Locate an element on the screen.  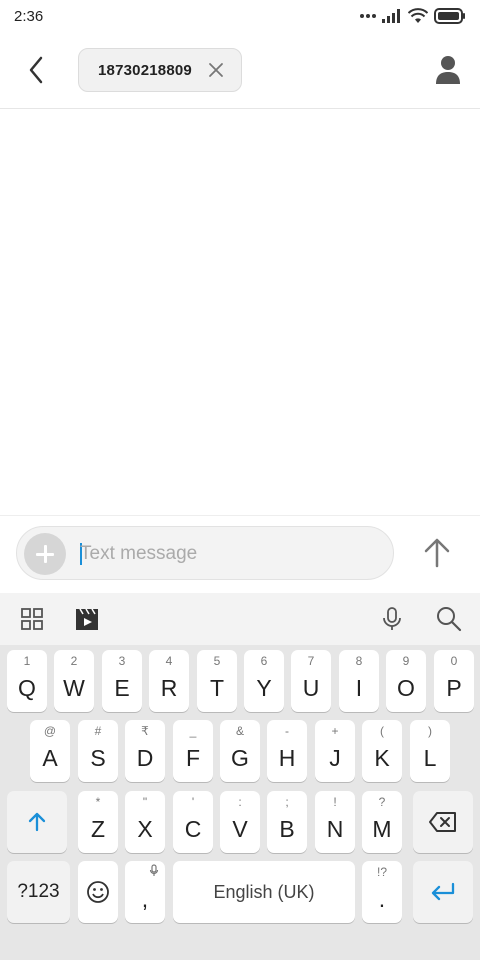
key-e: 3E is located at coordinates (122, 681).